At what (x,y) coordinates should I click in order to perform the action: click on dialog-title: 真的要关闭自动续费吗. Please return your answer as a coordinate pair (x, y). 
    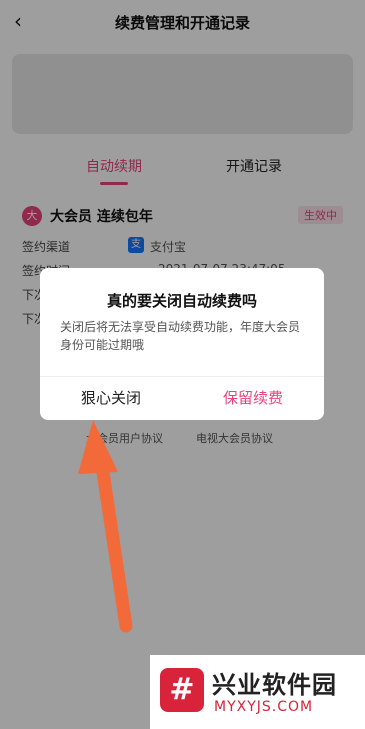
    Looking at the image, I should click on (181, 301).